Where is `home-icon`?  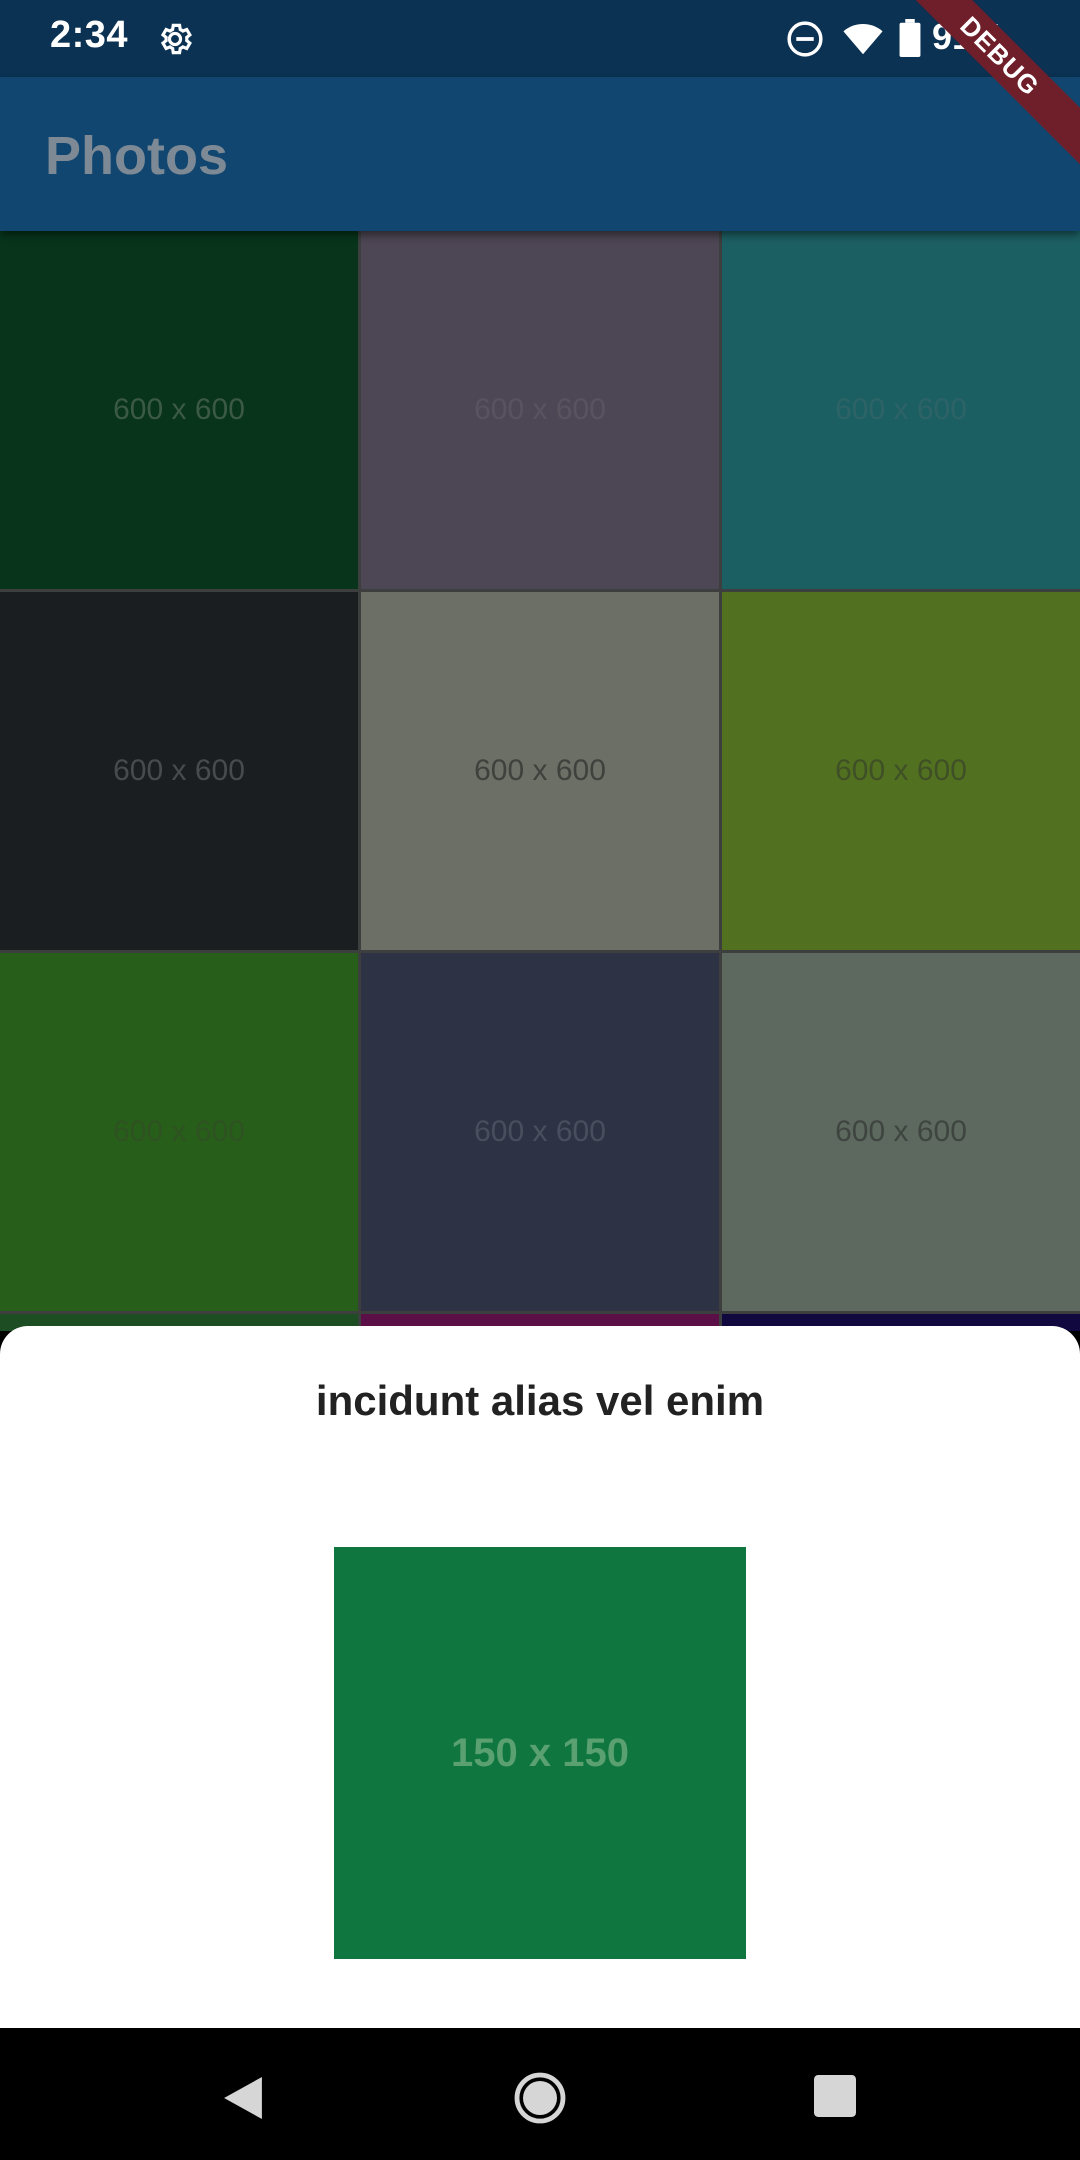 home-icon is located at coordinates (540, 2098).